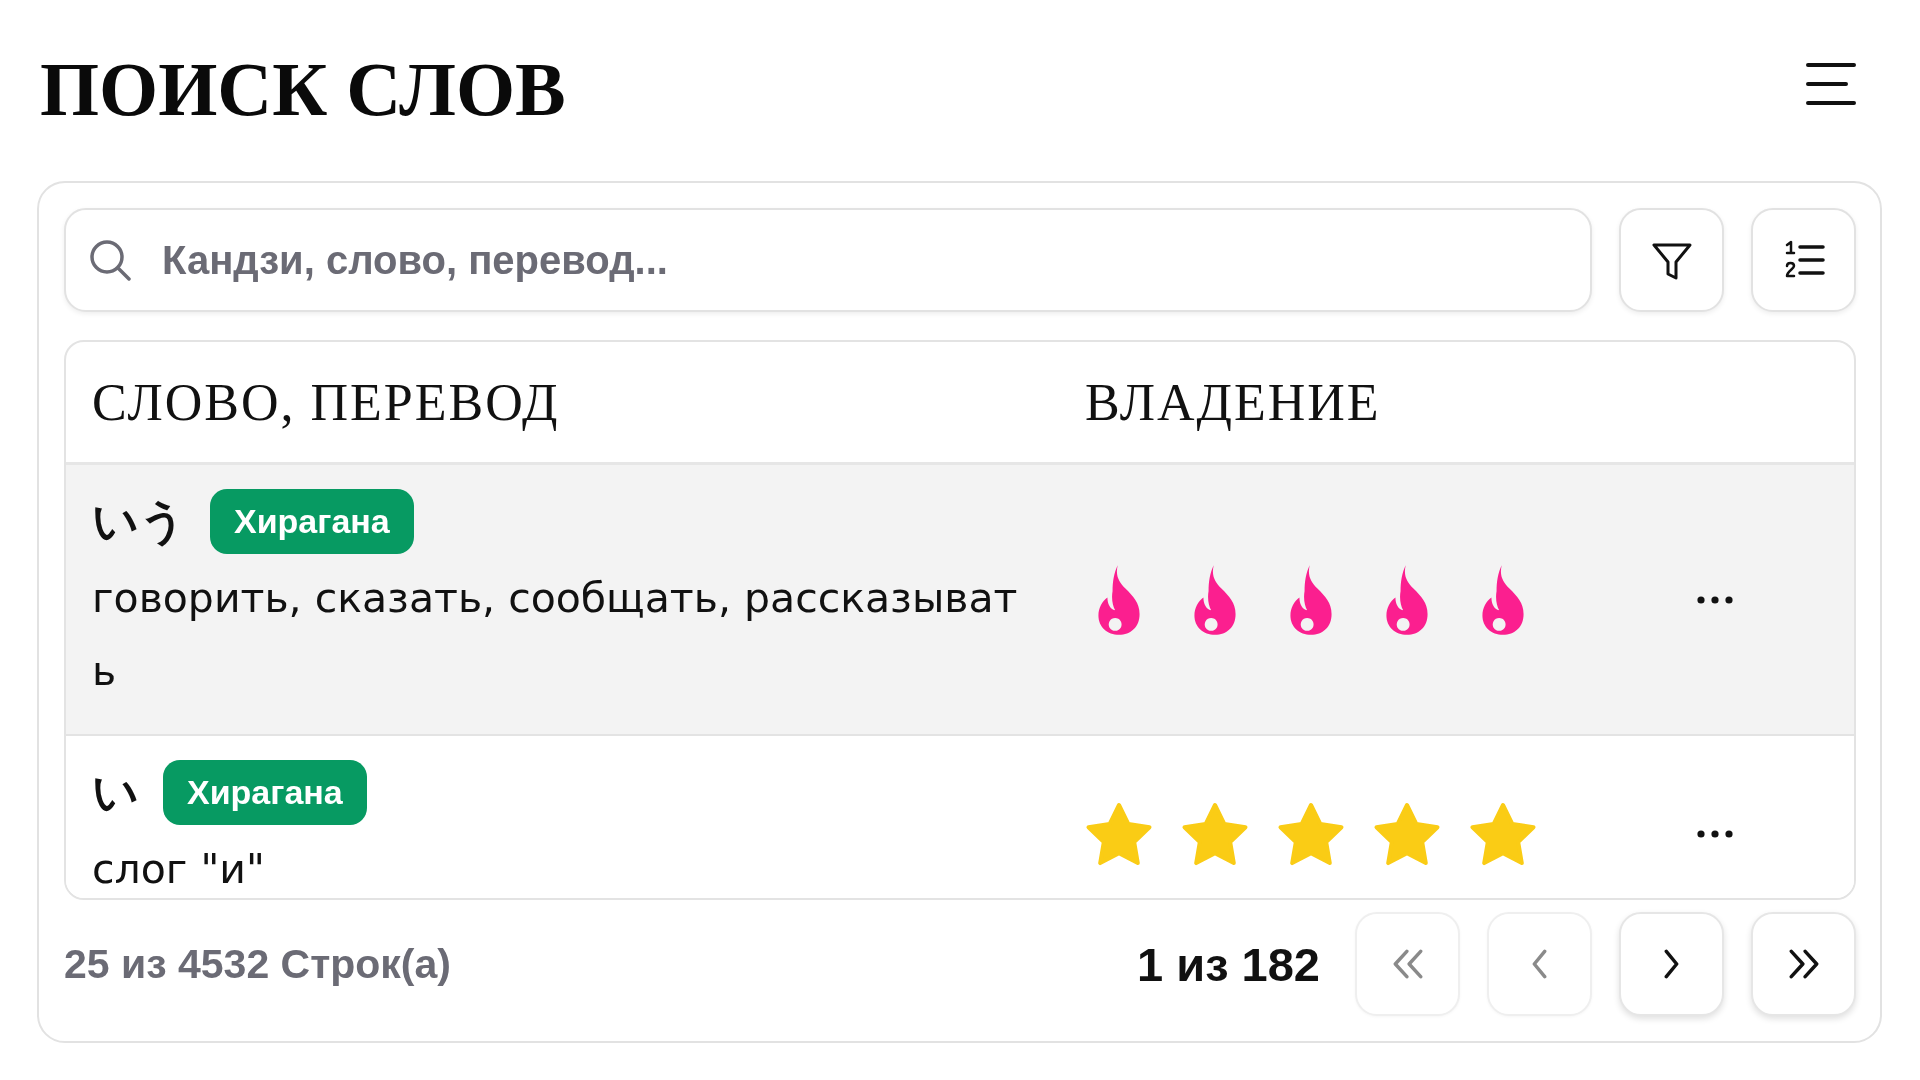 This screenshot has width=1920, height=1080. I want to click on column-header: ВЛАДЕНИЕ, so click(1233, 402).